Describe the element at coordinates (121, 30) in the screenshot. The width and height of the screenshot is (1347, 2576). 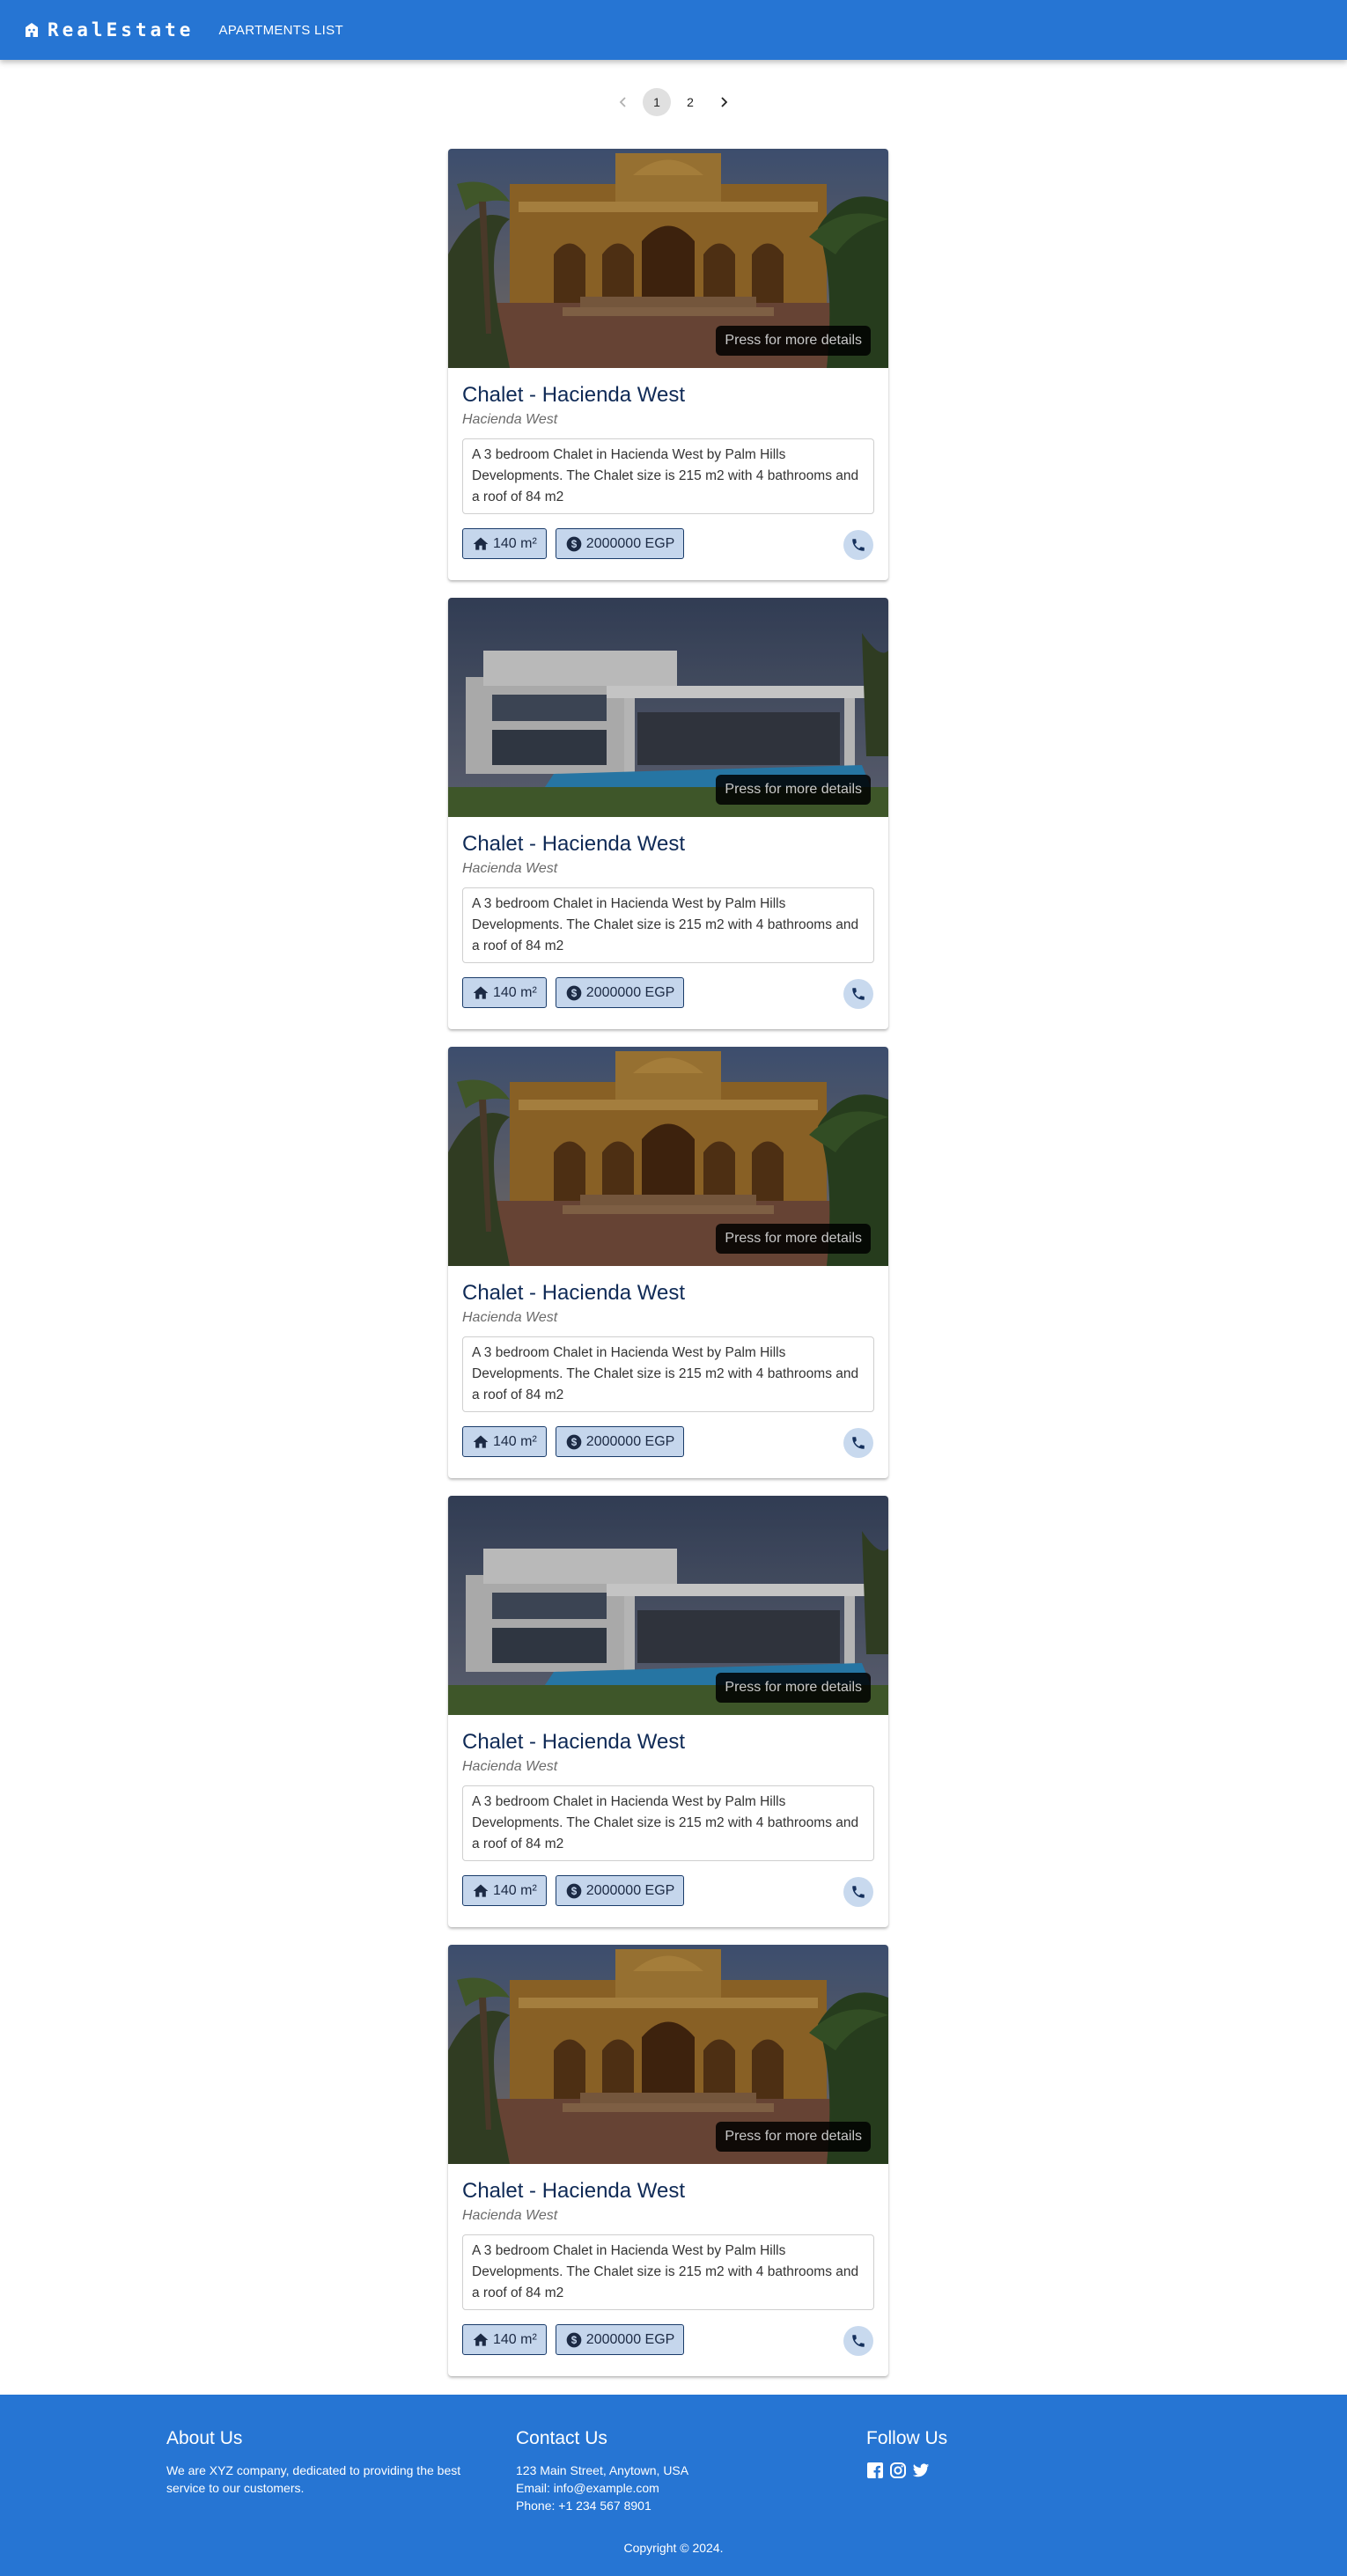
I see `brand-name: RealEstate` at that location.